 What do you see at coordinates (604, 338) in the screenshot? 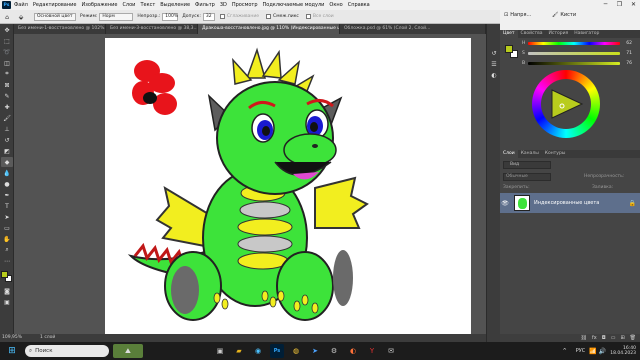
I see `add-mask-icon: ◘` at bounding box center [604, 338].